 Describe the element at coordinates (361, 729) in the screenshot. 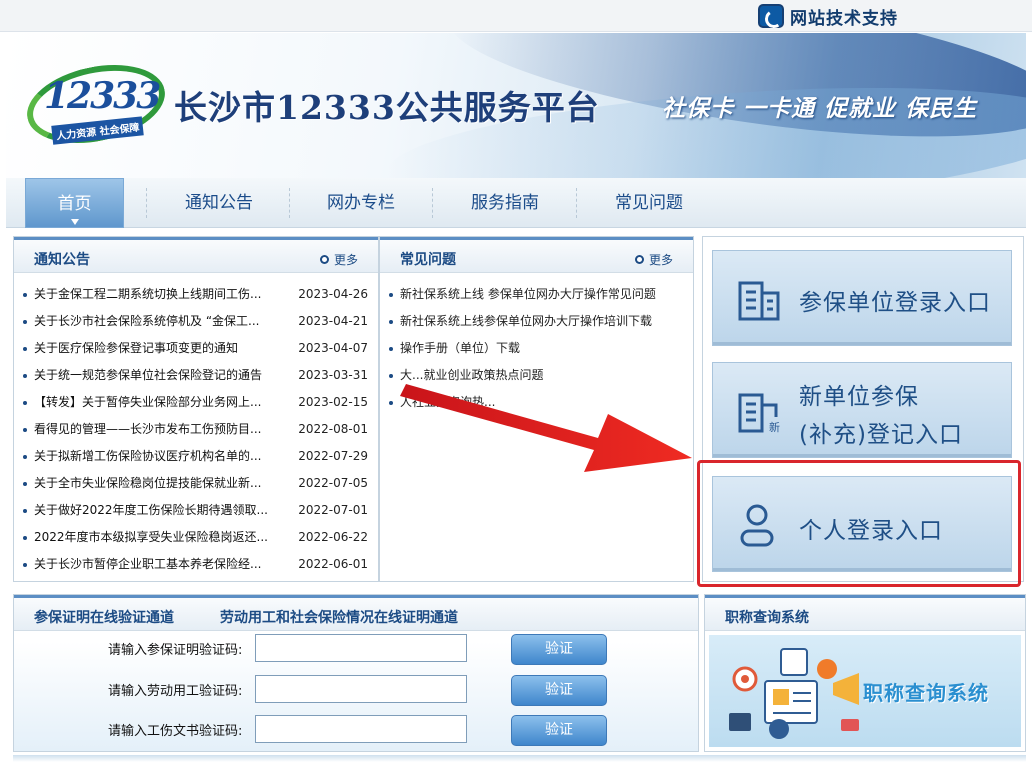

I see `verify-input-injury` at that location.